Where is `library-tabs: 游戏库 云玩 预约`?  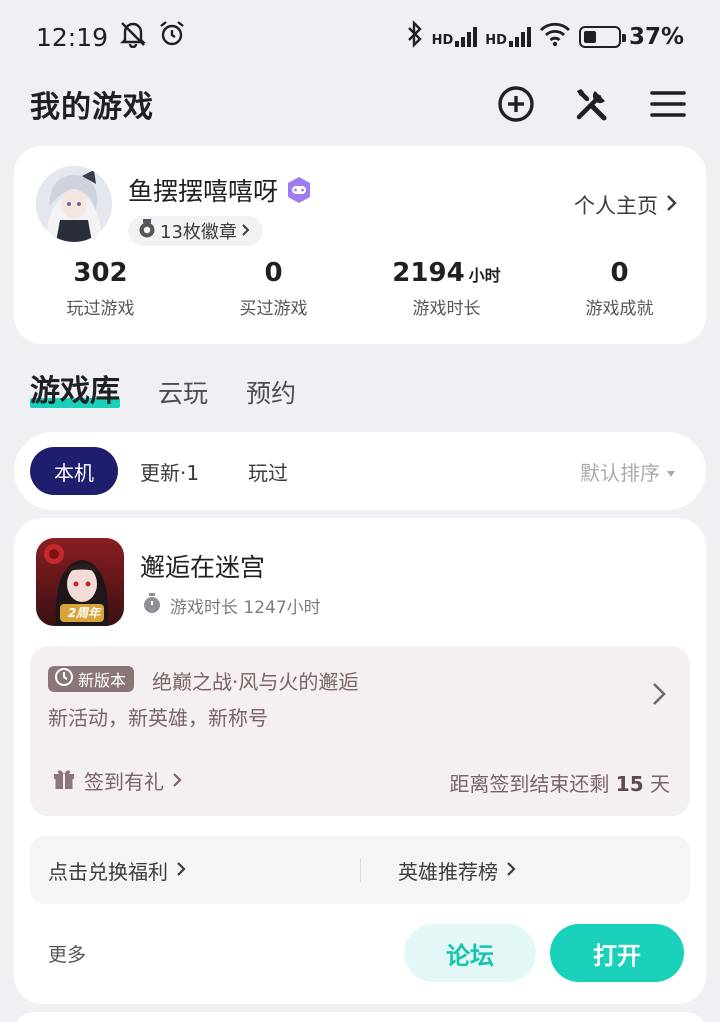
library-tabs: 游戏库 云玩 预约 is located at coordinates (163, 388).